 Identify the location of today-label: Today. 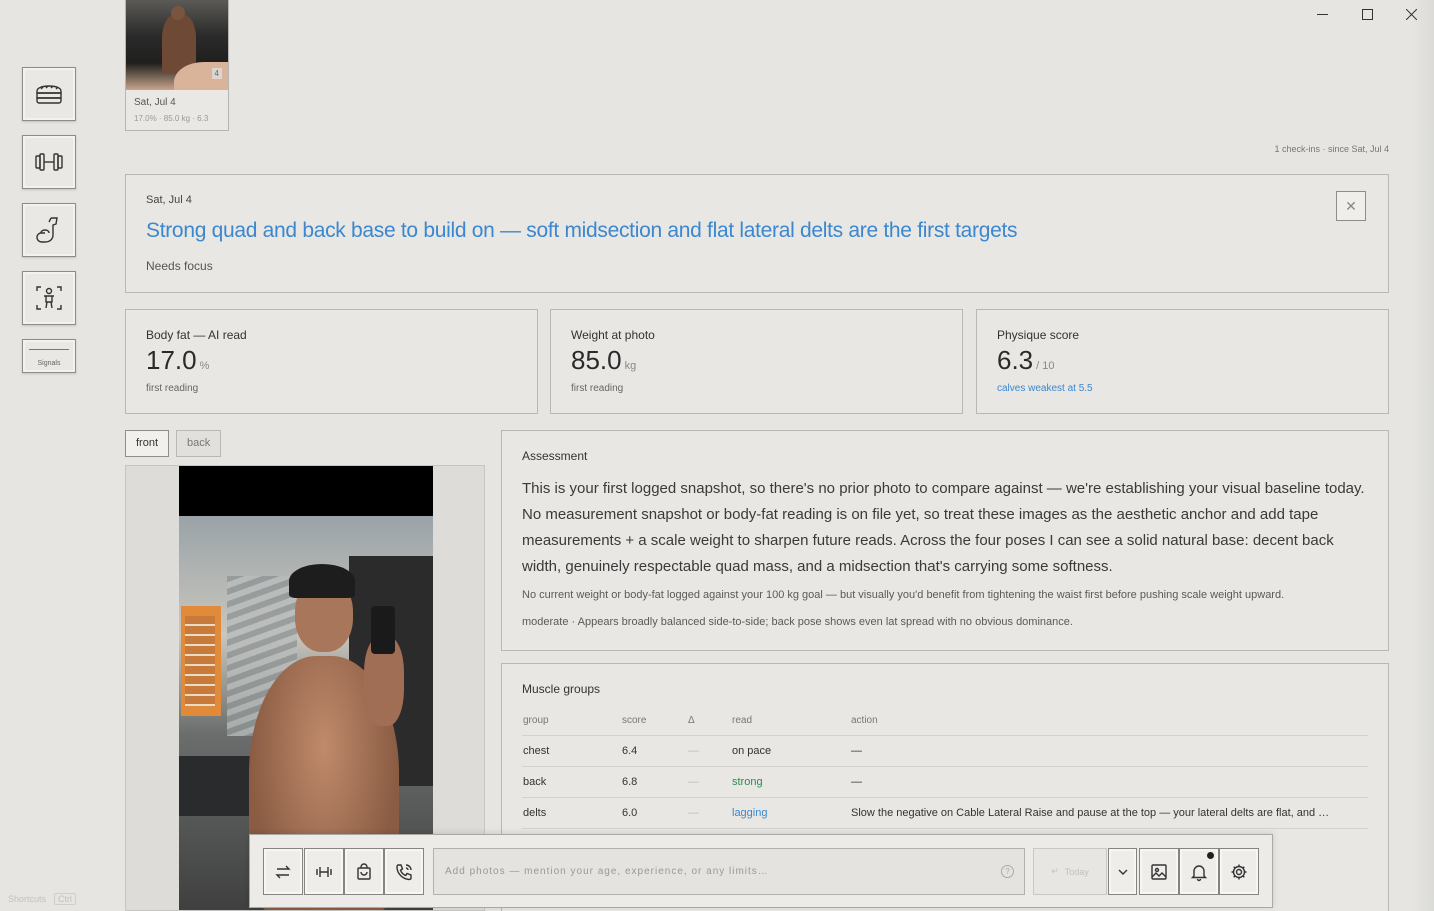
(1076, 871).